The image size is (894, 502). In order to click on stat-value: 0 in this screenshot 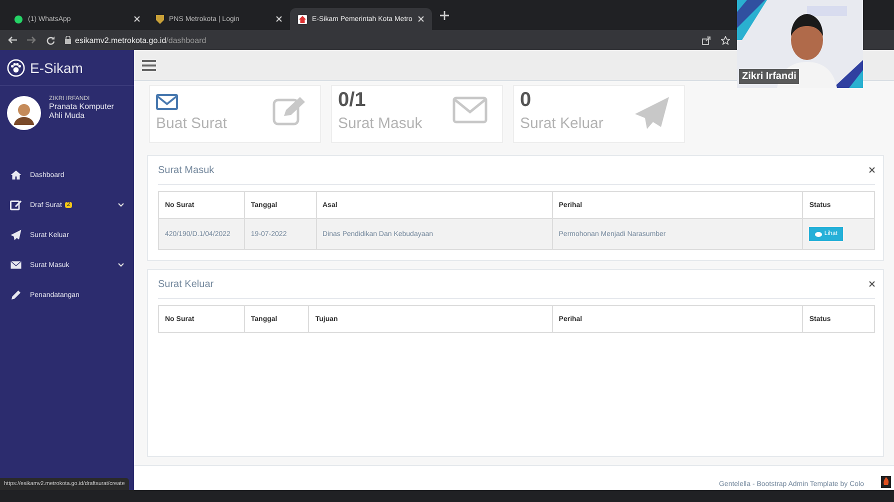, I will do `click(526, 101)`.